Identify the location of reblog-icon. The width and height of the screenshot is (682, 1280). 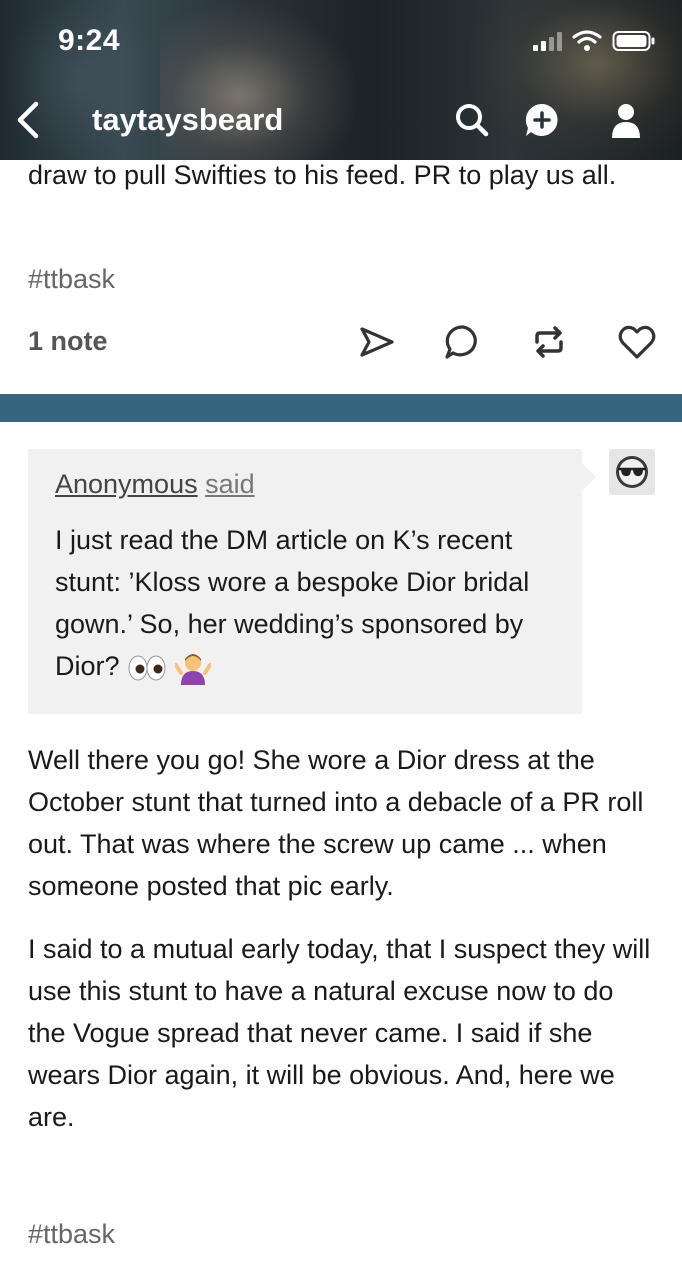
(549, 342).